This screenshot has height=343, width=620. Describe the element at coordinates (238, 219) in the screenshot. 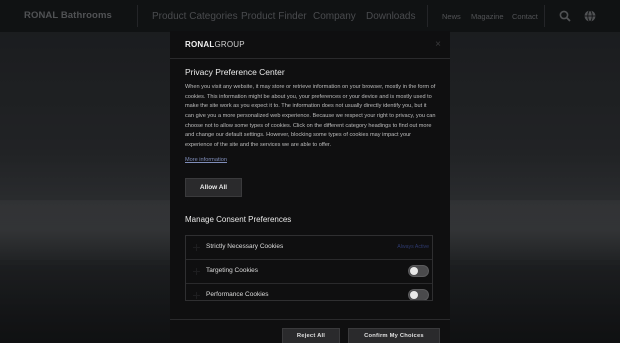

I see `manage-consent-title: Manage Consent Preferences` at that location.